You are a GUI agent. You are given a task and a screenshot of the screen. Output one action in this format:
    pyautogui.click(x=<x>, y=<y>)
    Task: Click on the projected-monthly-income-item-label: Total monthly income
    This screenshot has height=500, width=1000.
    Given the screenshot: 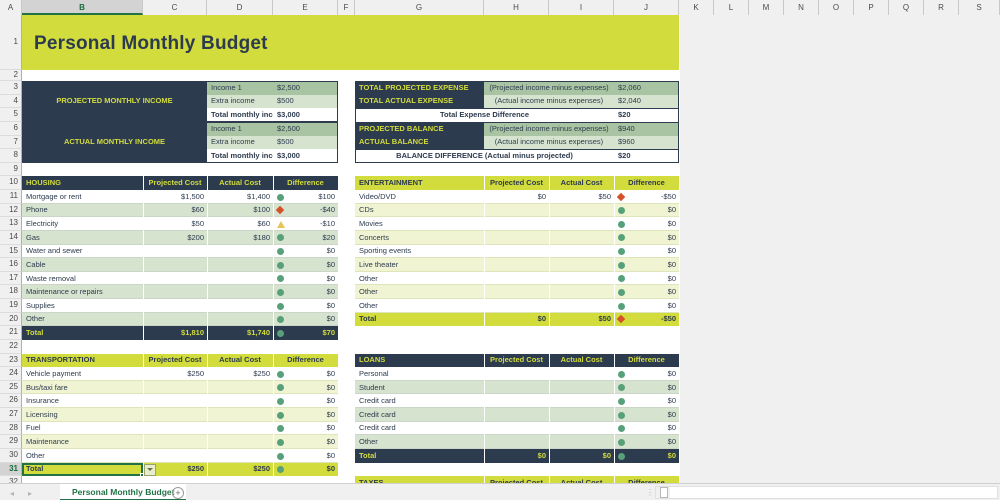 What is the action you would take?
    pyautogui.click(x=240, y=115)
    